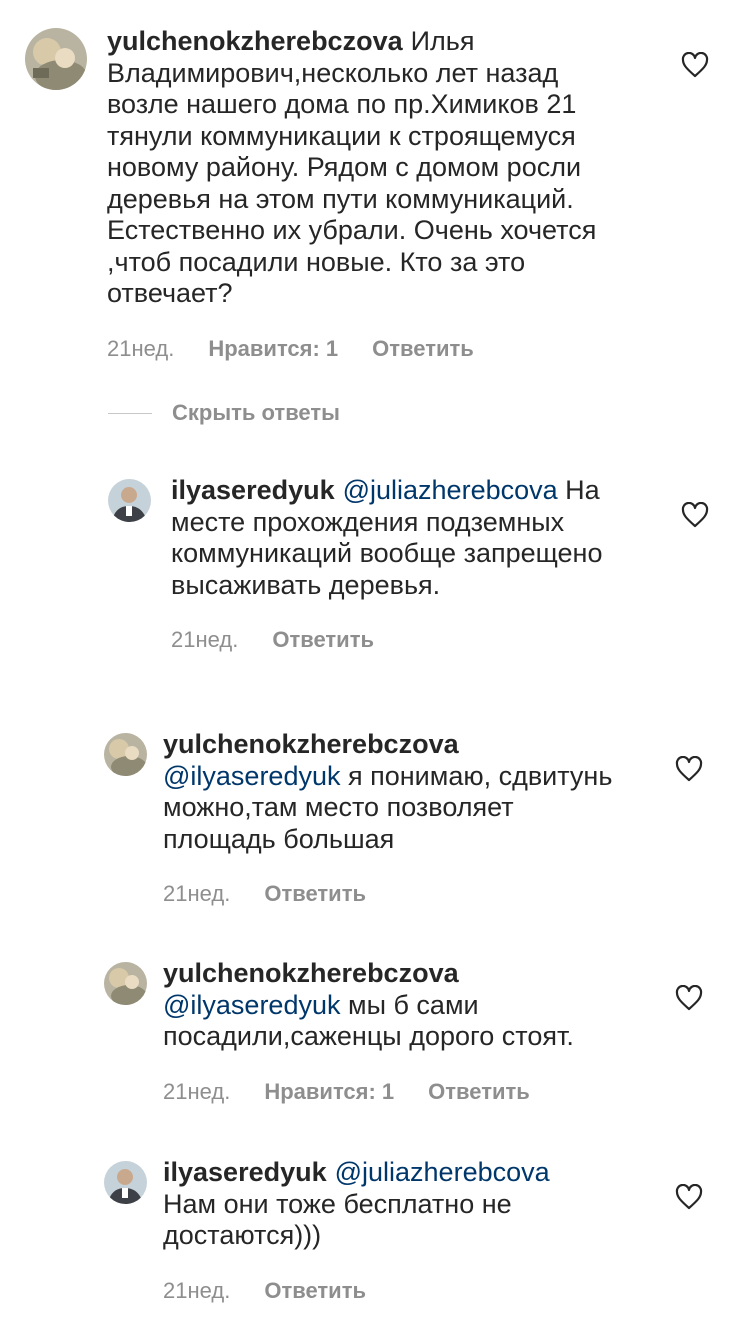 The image size is (747, 1343). Describe the element at coordinates (256, 412) in the screenshot. I see `hide-replies-label: Скрыть ответы` at that location.